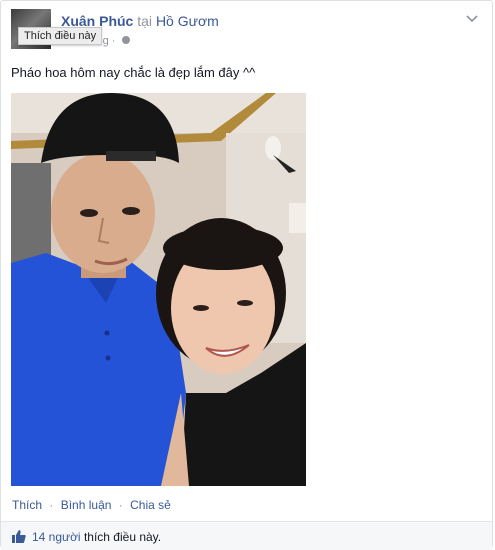 This screenshot has height=550, width=495. Describe the element at coordinates (187, 21) in the screenshot. I see `place-link: Hồ Gươm` at that location.